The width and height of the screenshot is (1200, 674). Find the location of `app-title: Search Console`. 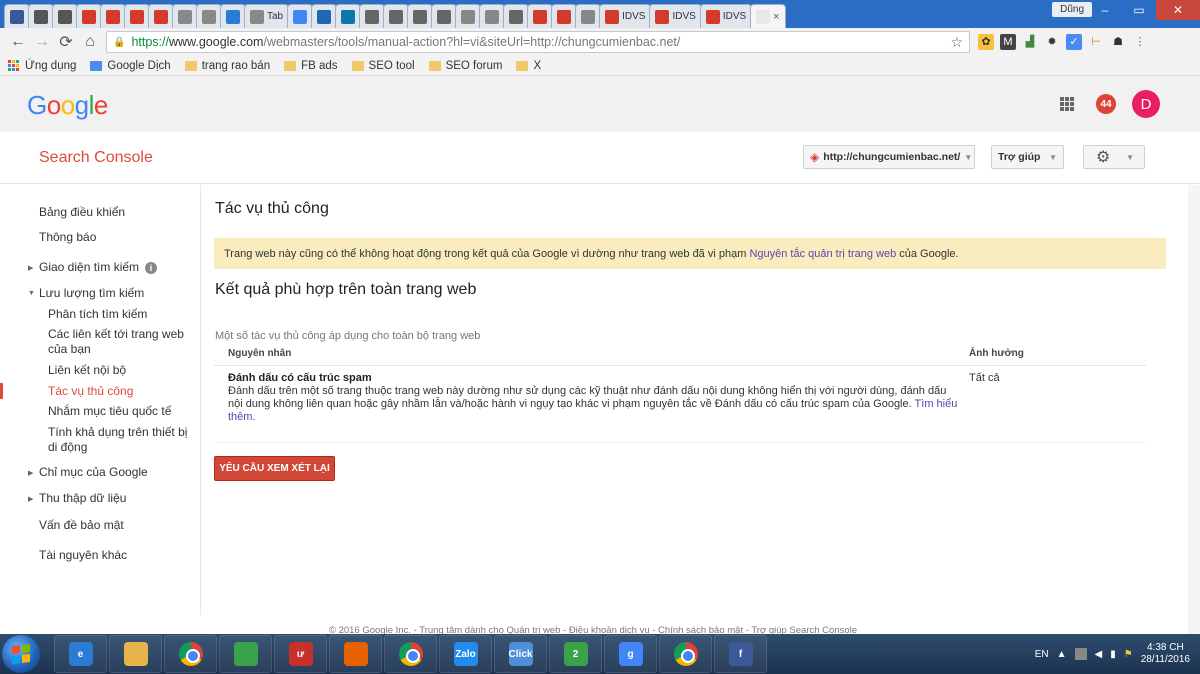

app-title: Search Console is located at coordinates (96, 158).